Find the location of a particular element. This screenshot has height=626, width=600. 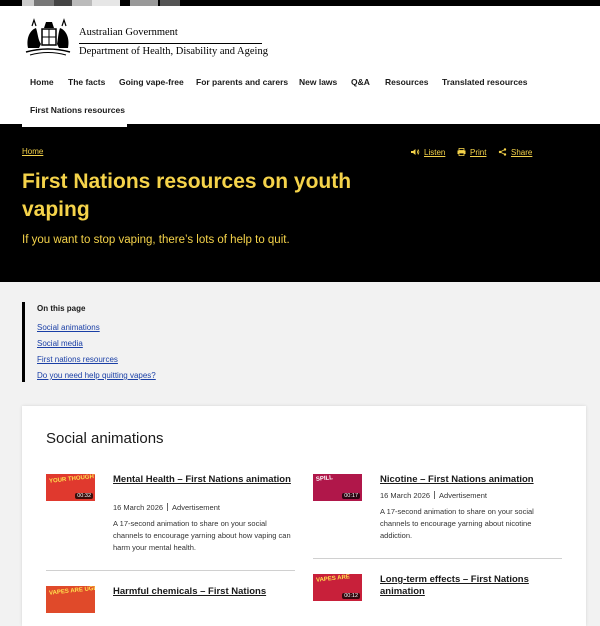

nav-translated-resources: Translated resources is located at coordinates (485, 82).